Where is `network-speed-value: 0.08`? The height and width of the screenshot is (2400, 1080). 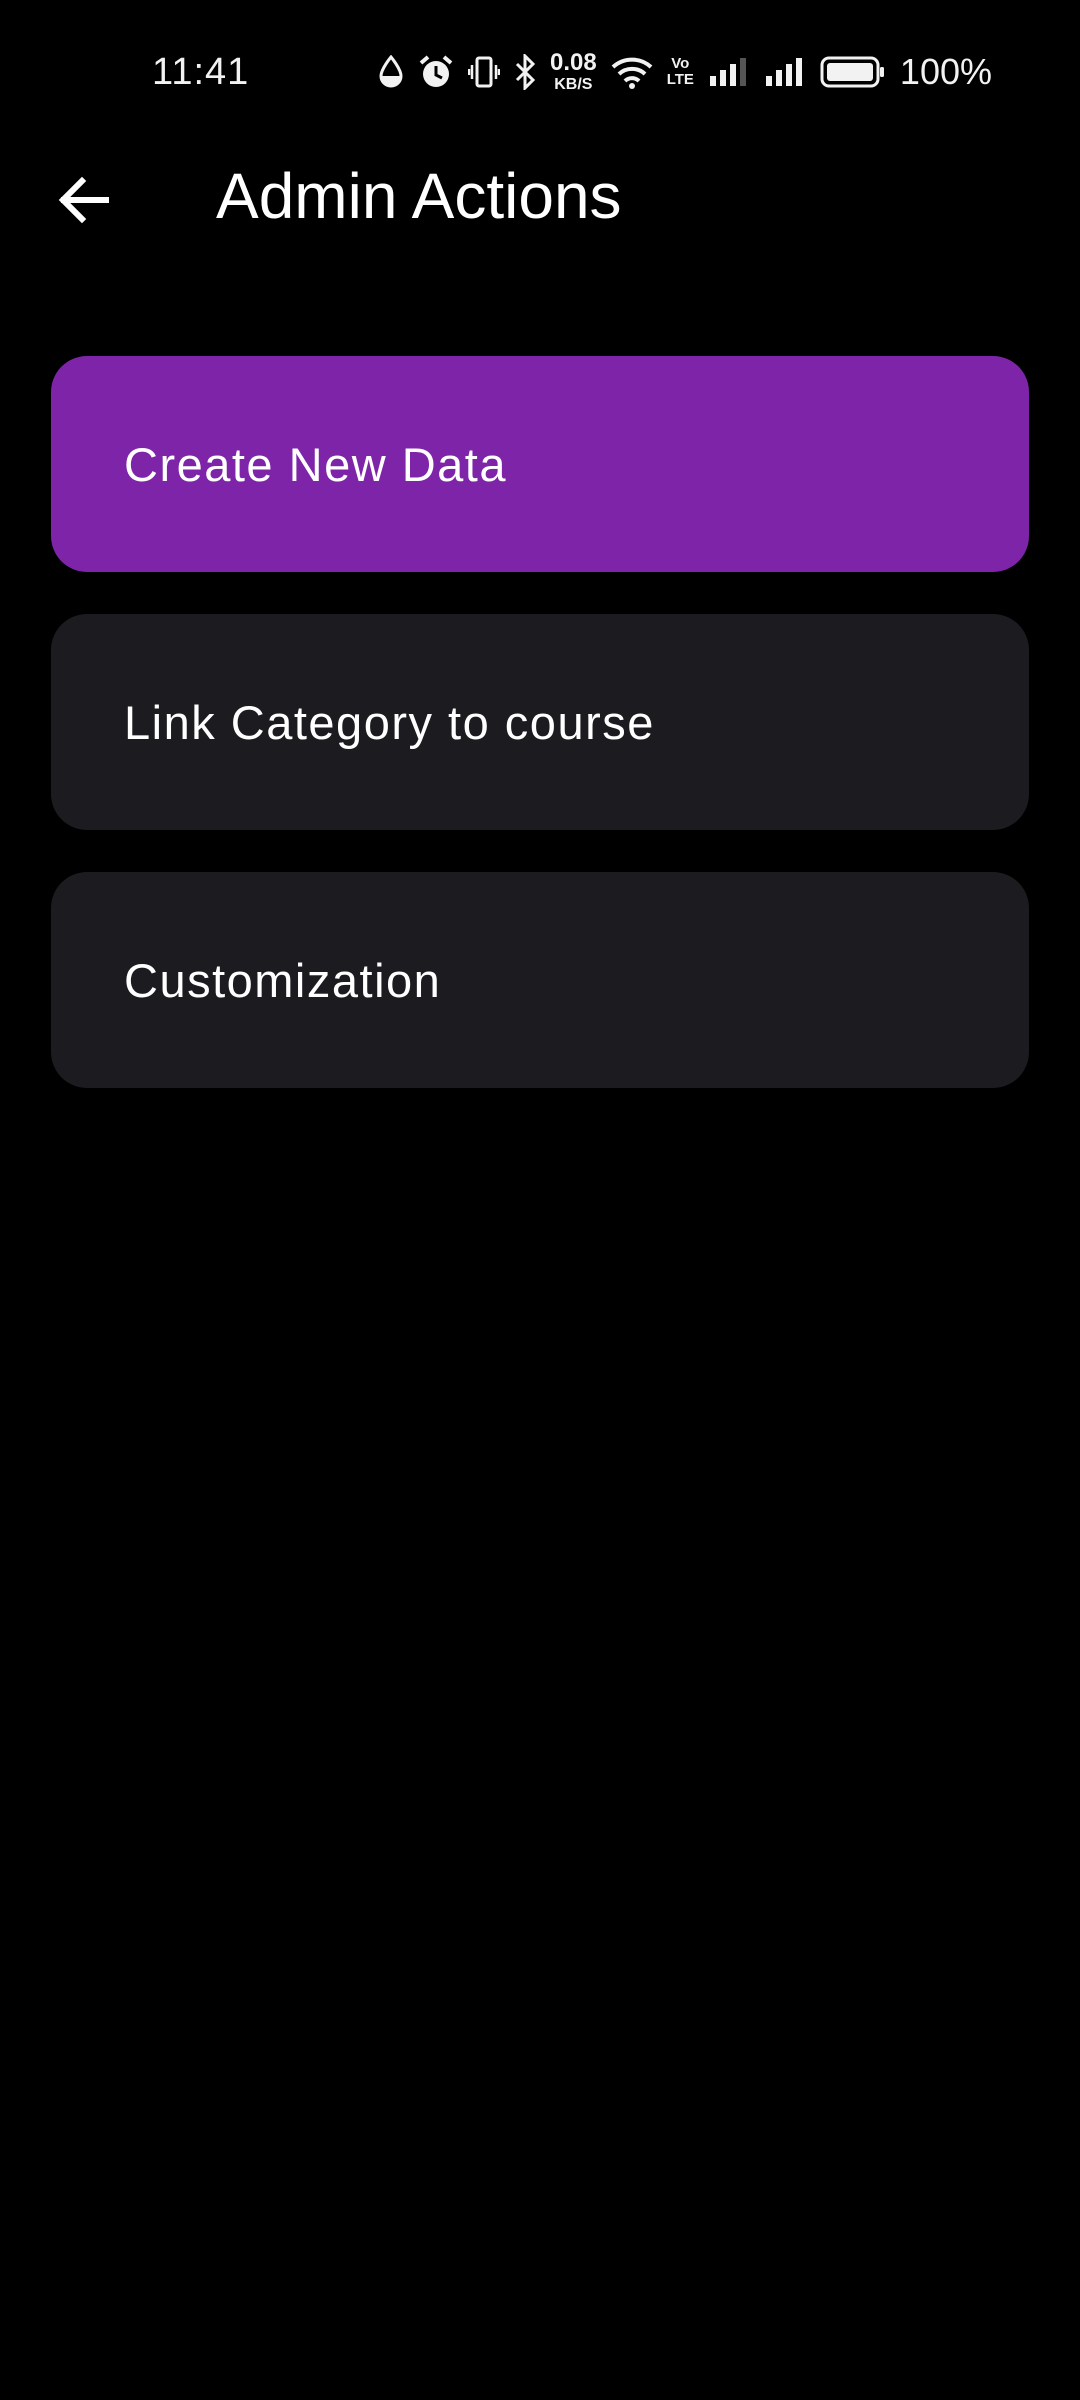
network-speed-value: 0.08 is located at coordinates (573, 62).